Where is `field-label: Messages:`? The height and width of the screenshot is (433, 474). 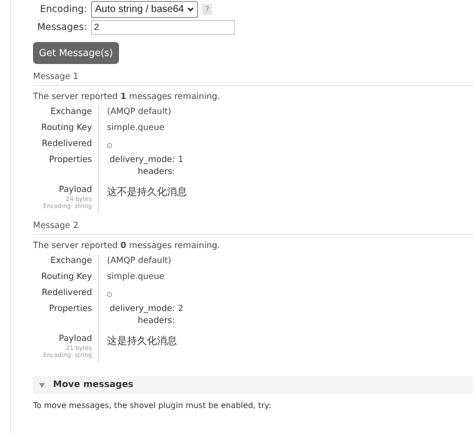
field-label: Messages: is located at coordinates (61, 27).